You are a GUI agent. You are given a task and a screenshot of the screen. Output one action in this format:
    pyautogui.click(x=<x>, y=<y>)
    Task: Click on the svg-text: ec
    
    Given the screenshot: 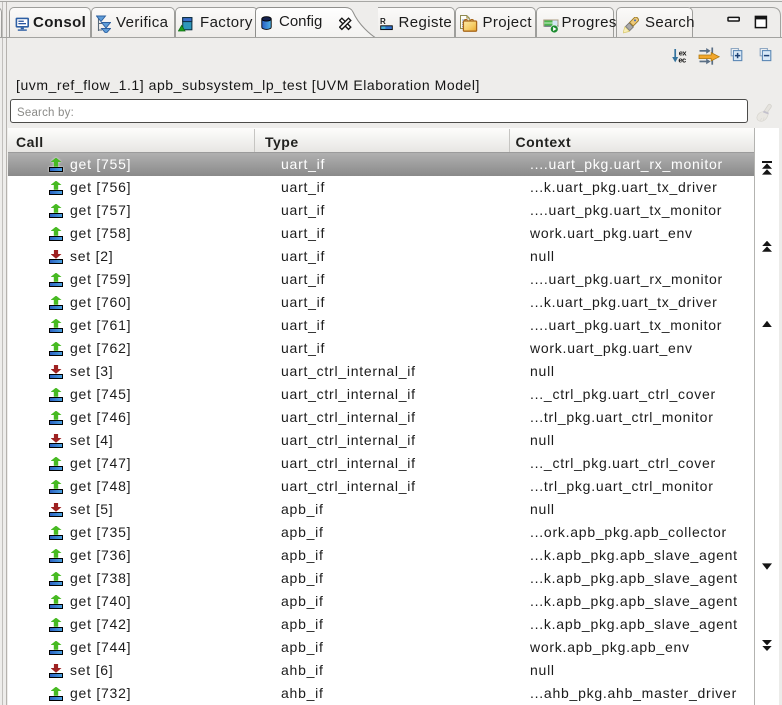 What is the action you would take?
    pyautogui.click(x=682, y=59)
    